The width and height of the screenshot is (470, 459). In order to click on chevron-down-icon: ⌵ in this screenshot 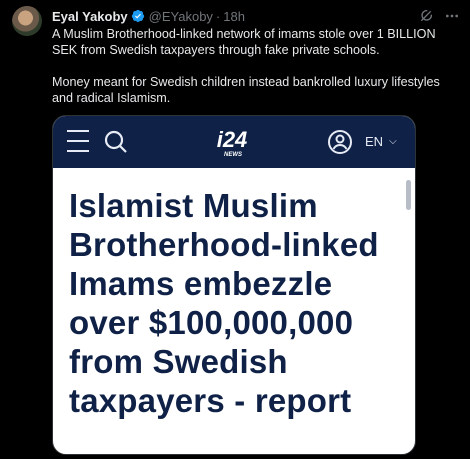, I will do `click(393, 141)`.